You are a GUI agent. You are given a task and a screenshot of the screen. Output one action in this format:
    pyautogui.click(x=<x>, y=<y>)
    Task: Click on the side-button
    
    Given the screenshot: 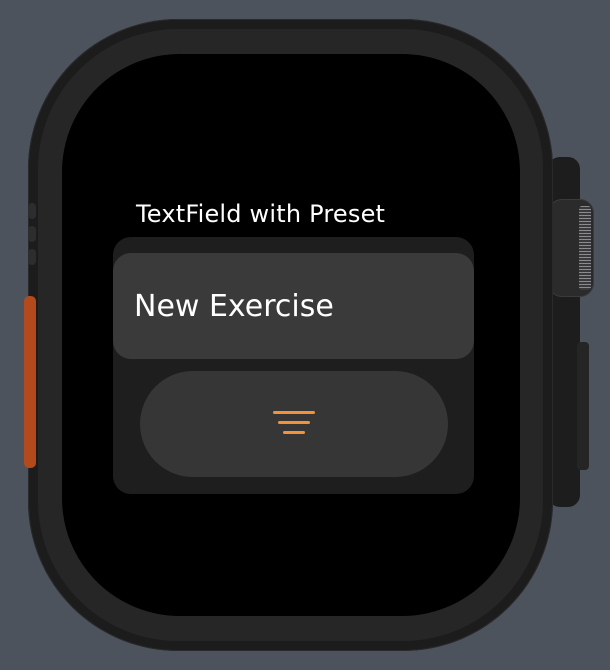 What is the action you would take?
    pyautogui.click(x=583, y=406)
    